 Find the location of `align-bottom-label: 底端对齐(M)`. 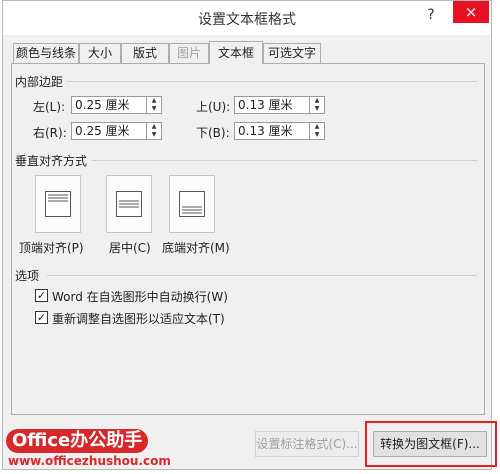

align-bottom-label: 底端对齐(M) is located at coordinates (196, 248).